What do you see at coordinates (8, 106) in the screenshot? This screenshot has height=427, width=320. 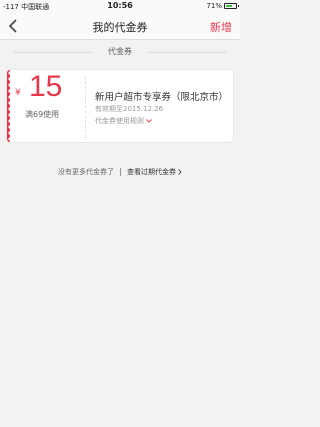 I see `coupon-edge` at bounding box center [8, 106].